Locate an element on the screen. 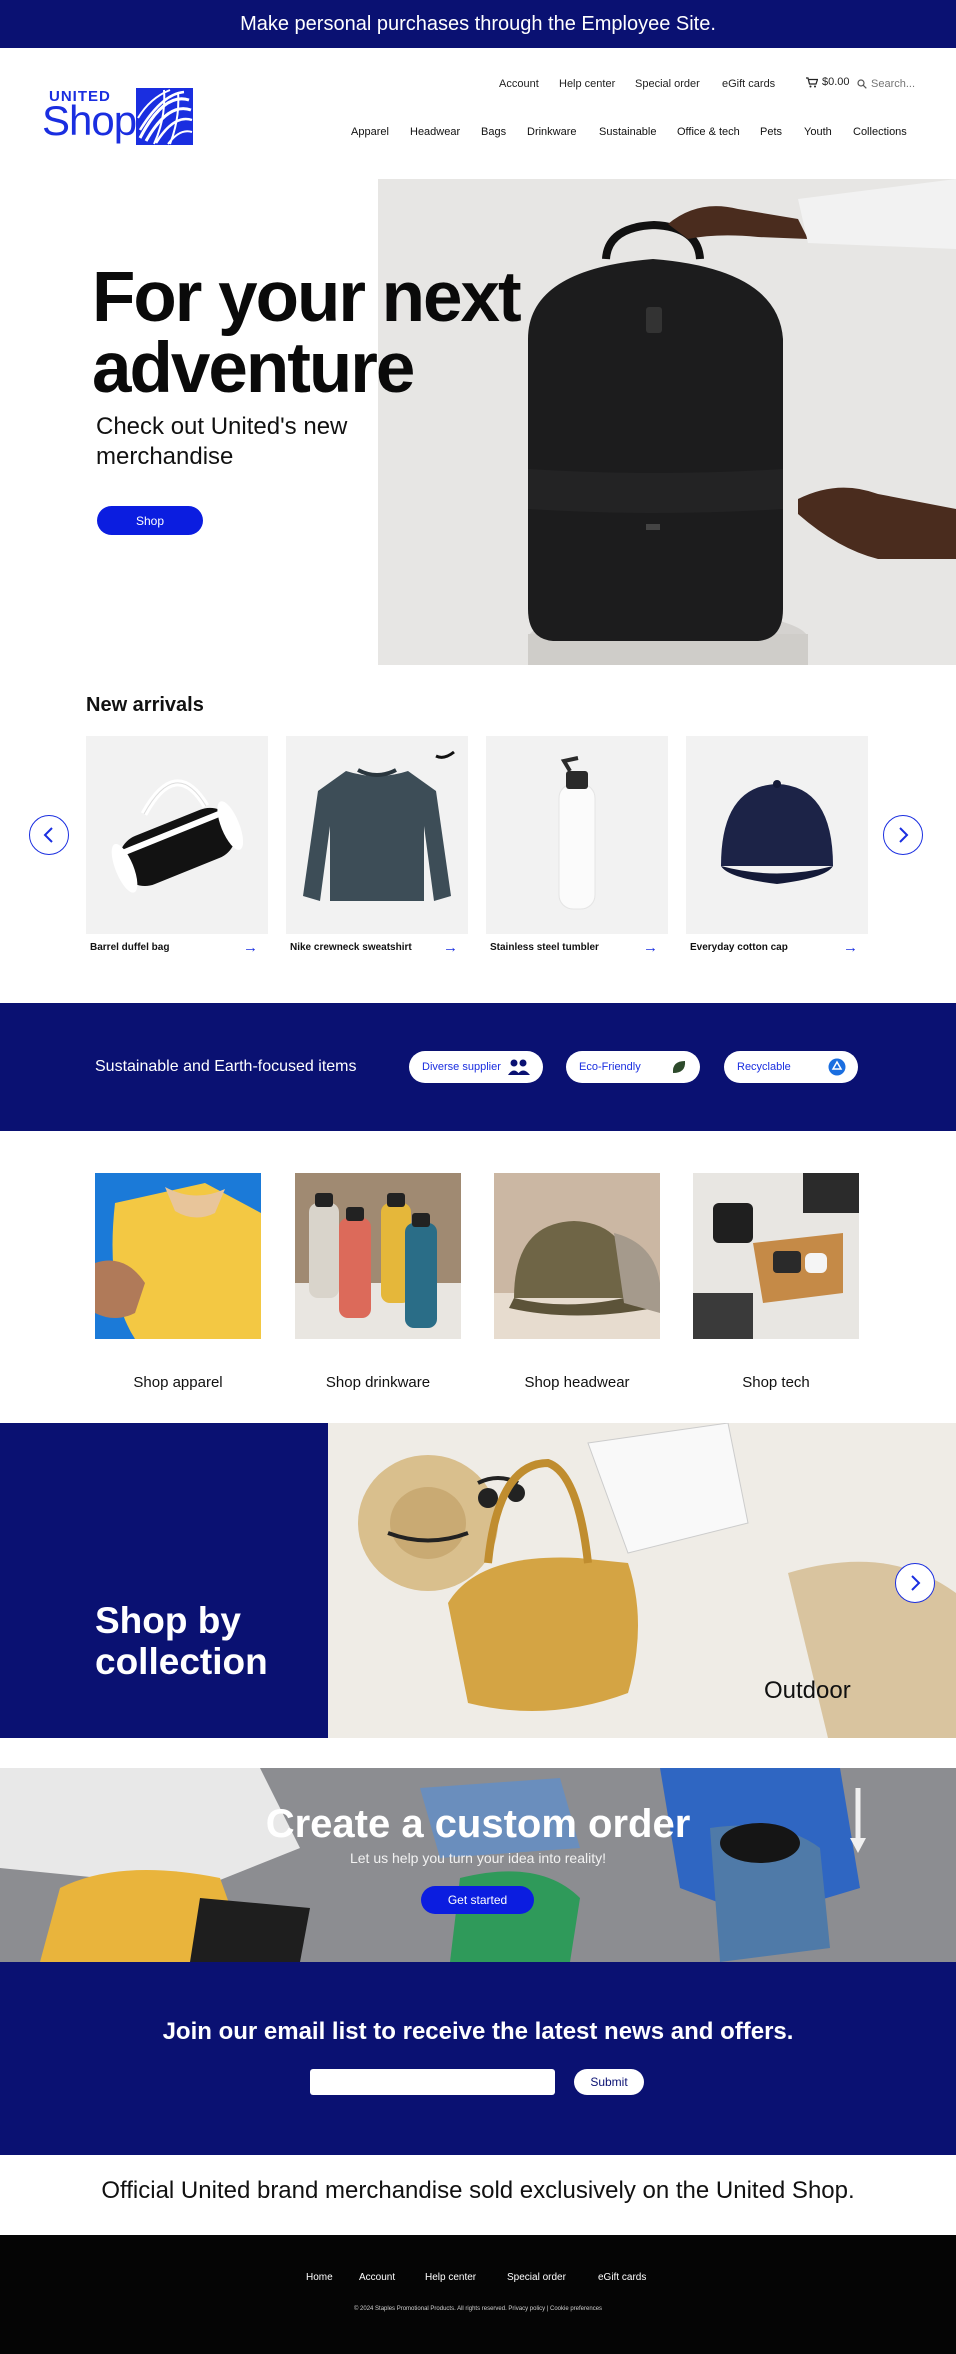 The height and width of the screenshot is (2354, 956). util-link-egift-cards: eGift cards is located at coordinates (748, 84).